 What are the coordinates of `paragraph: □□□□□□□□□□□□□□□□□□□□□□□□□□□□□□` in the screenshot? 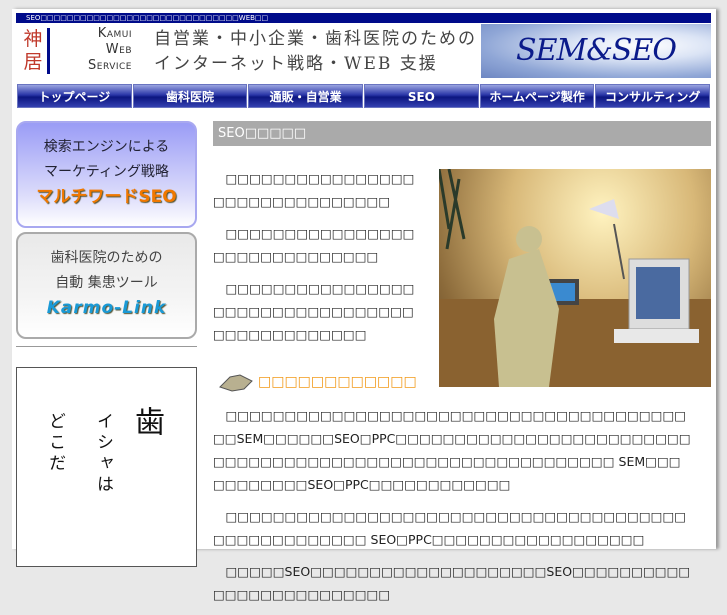 It's located at (314, 245).